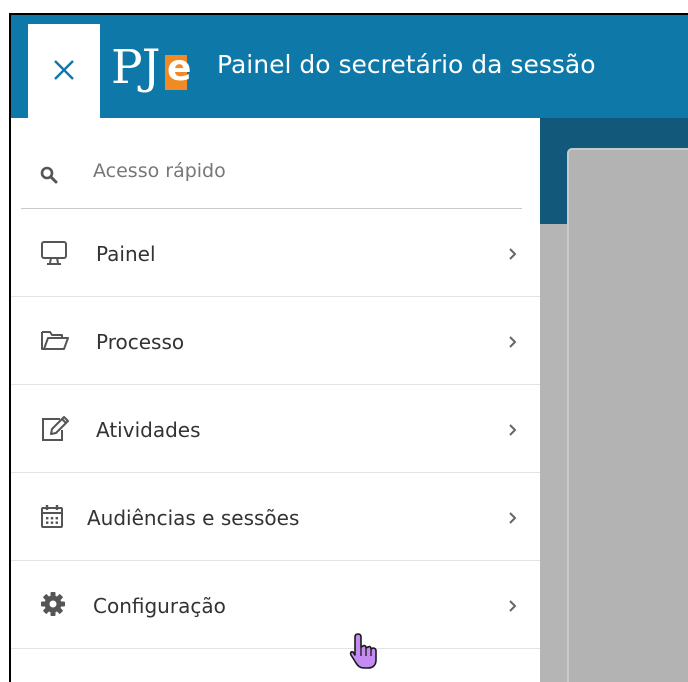  What do you see at coordinates (55, 428) in the screenshot?
I see `edit-icon` at bounding box center [55, 428].